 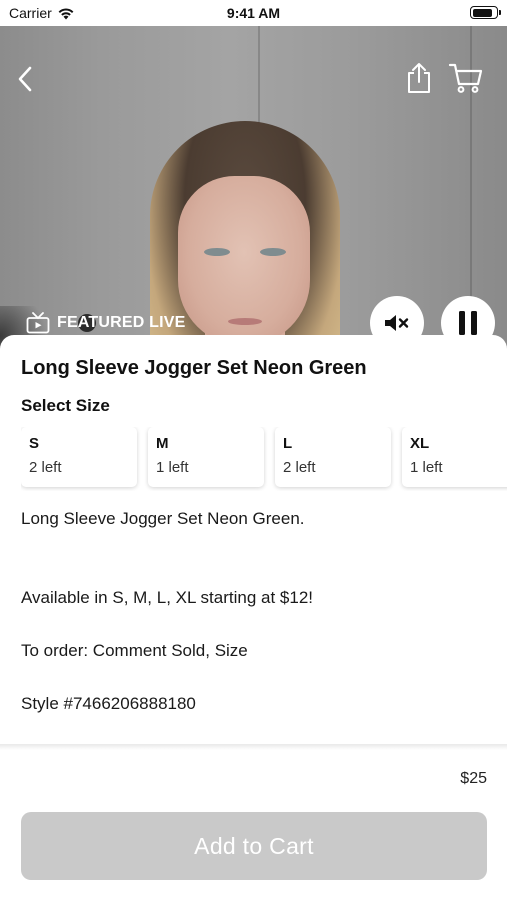 What do you see at coordinates (163, 518) in the screenshot?
I see `description-line: Long Sleeve Jogger Set Neon Green.` at bounding box center [163, 518].